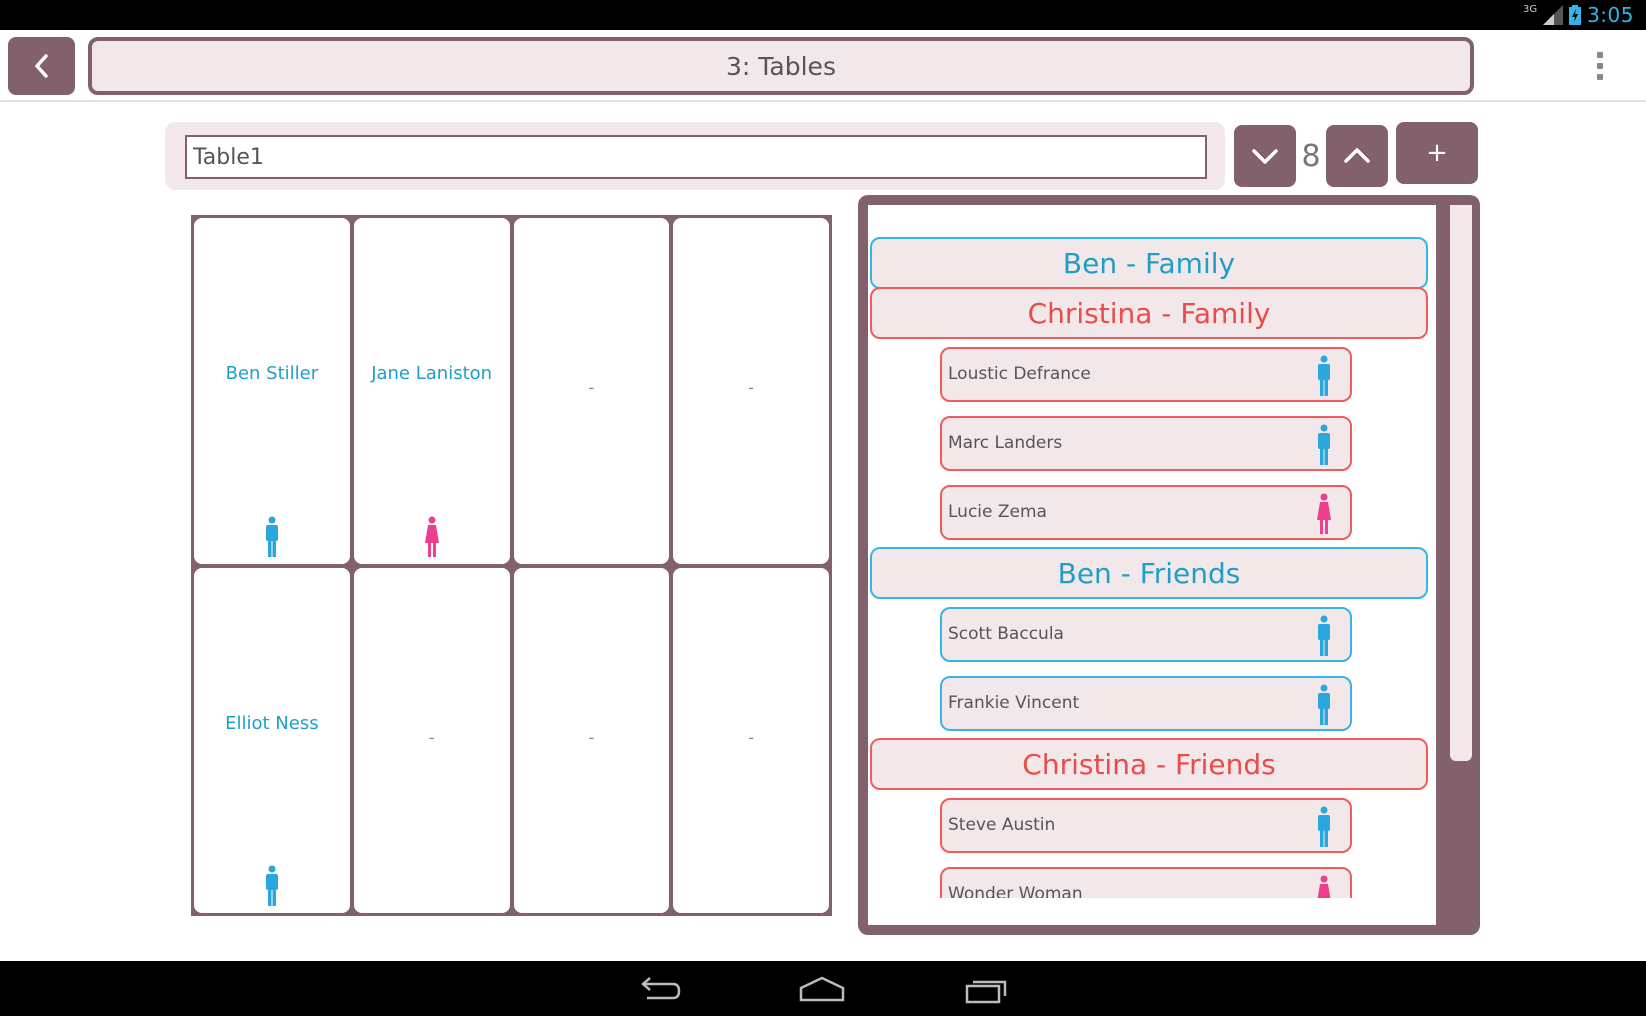 The width and height of the screenshot is (1646, 1016). Describe the element at coordinates (272, 723) in the screenshot. I see `seat-label: Elliot Ness` at that location.